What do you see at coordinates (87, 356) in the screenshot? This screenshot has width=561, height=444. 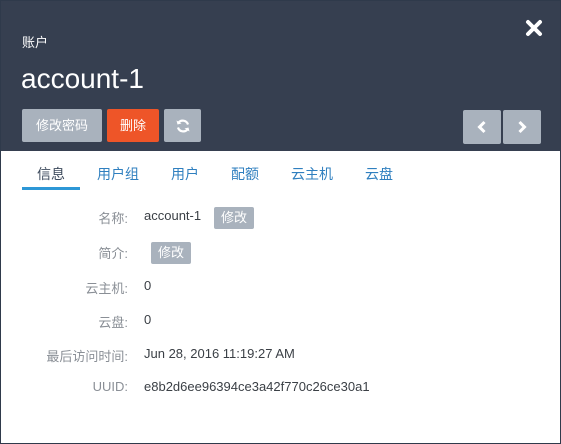 I see `last-access-label: 最后访问时间:` at bounding box center [87, 356].